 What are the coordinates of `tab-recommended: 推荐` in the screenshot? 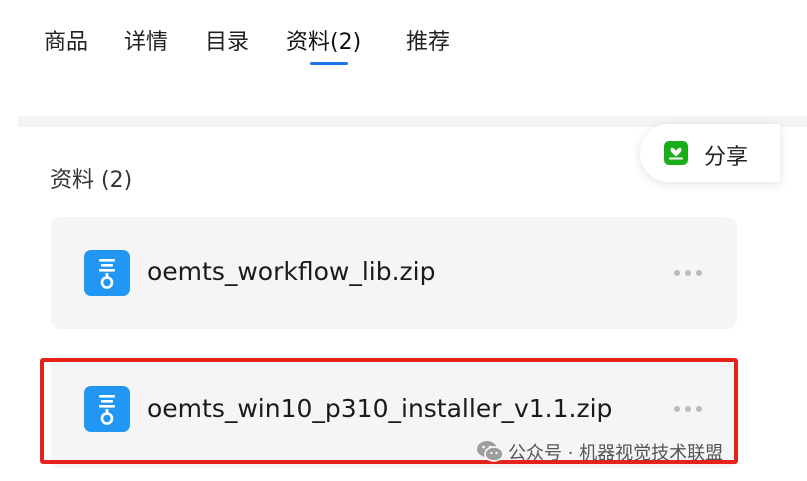 It's located at (428, 40).